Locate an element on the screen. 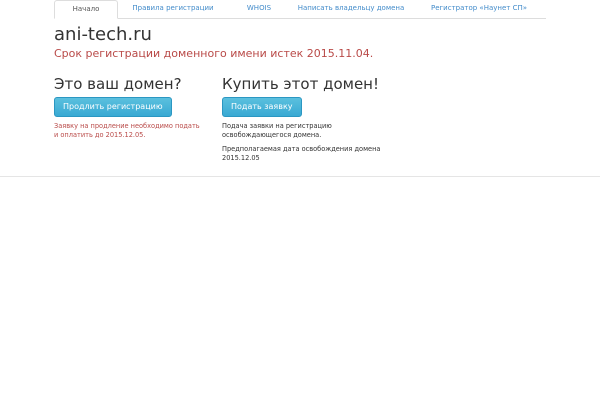  tab-whois: WHOIS is located at coordinates (259, 9).